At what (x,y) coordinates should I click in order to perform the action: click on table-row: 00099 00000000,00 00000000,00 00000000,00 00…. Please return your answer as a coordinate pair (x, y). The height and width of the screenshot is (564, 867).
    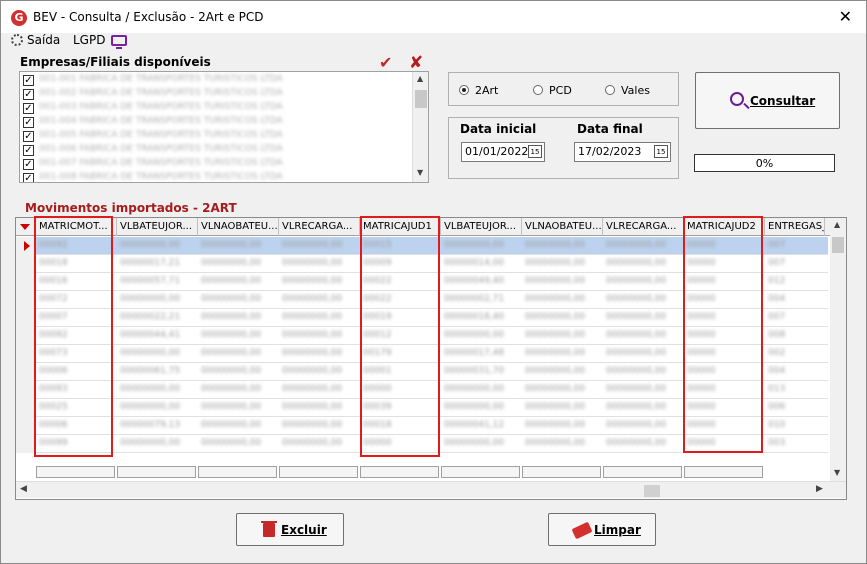
    Looking at the image, I should click on (422, 444).